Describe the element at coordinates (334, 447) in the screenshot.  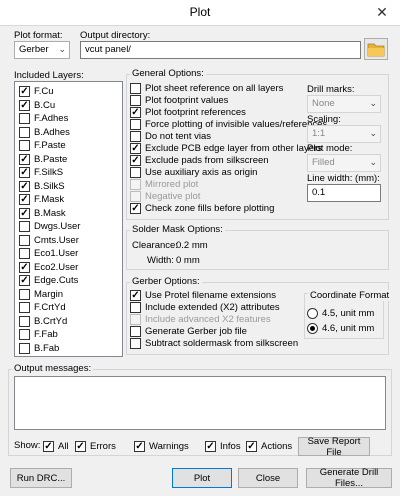
I see `save-report-button: Save Report File` at that location.